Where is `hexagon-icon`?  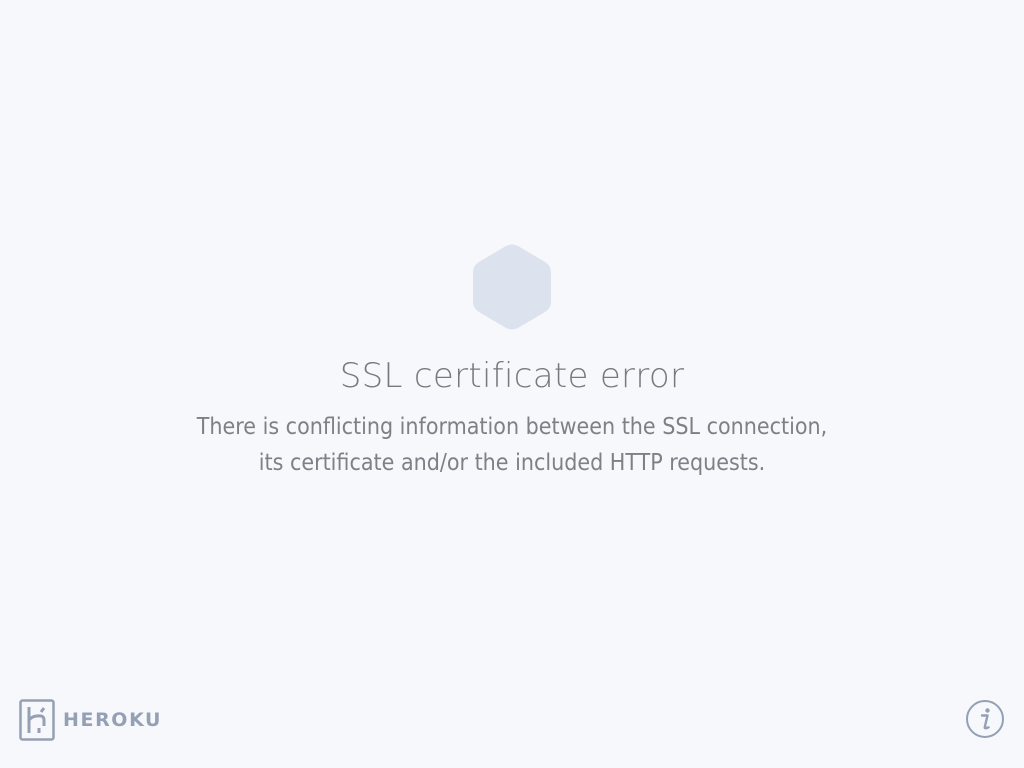
hexagon-icon is located at coordinates (512, 287).